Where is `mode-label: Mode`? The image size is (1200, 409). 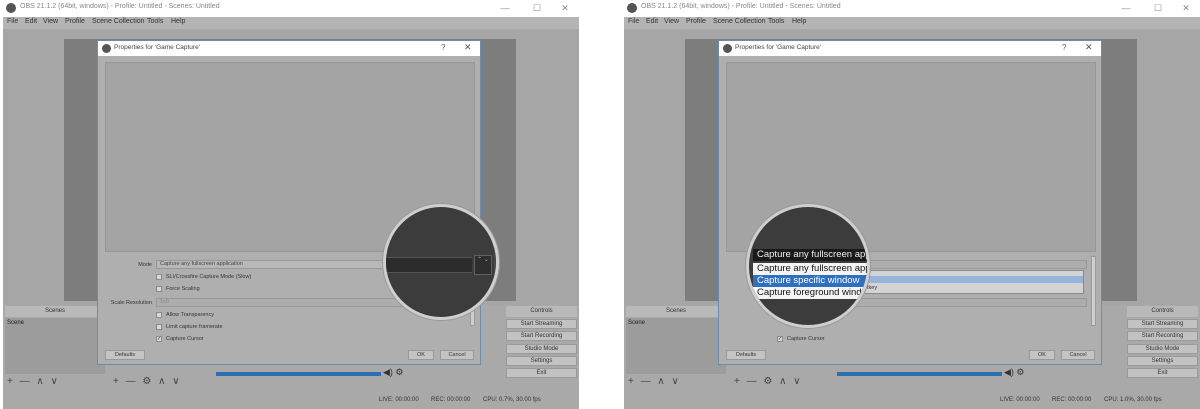 mode-label: Mode is located at coordinates (145, 265).